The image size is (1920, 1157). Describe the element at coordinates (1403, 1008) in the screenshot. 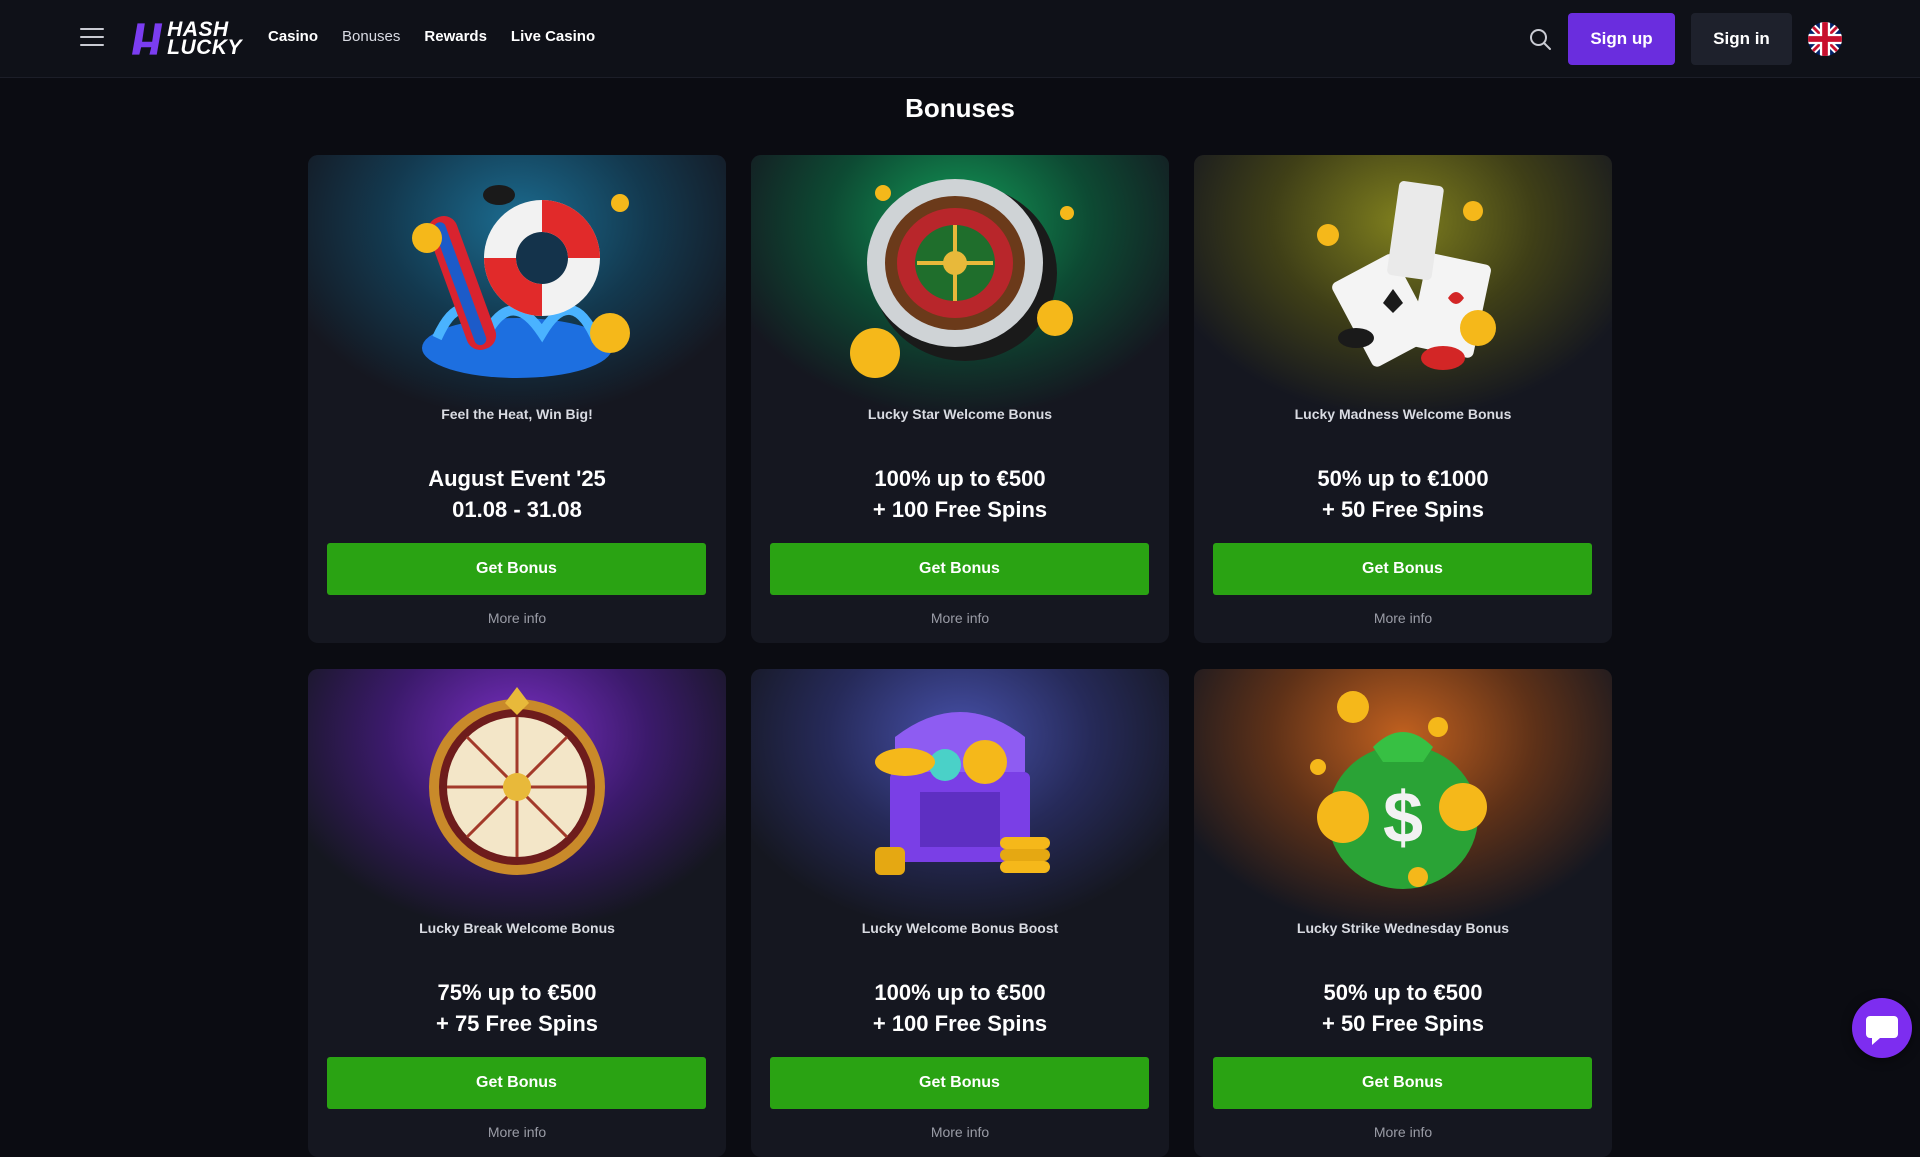

I see `card-offer: 50% up to €500 + 50 Free Spins` at that location.